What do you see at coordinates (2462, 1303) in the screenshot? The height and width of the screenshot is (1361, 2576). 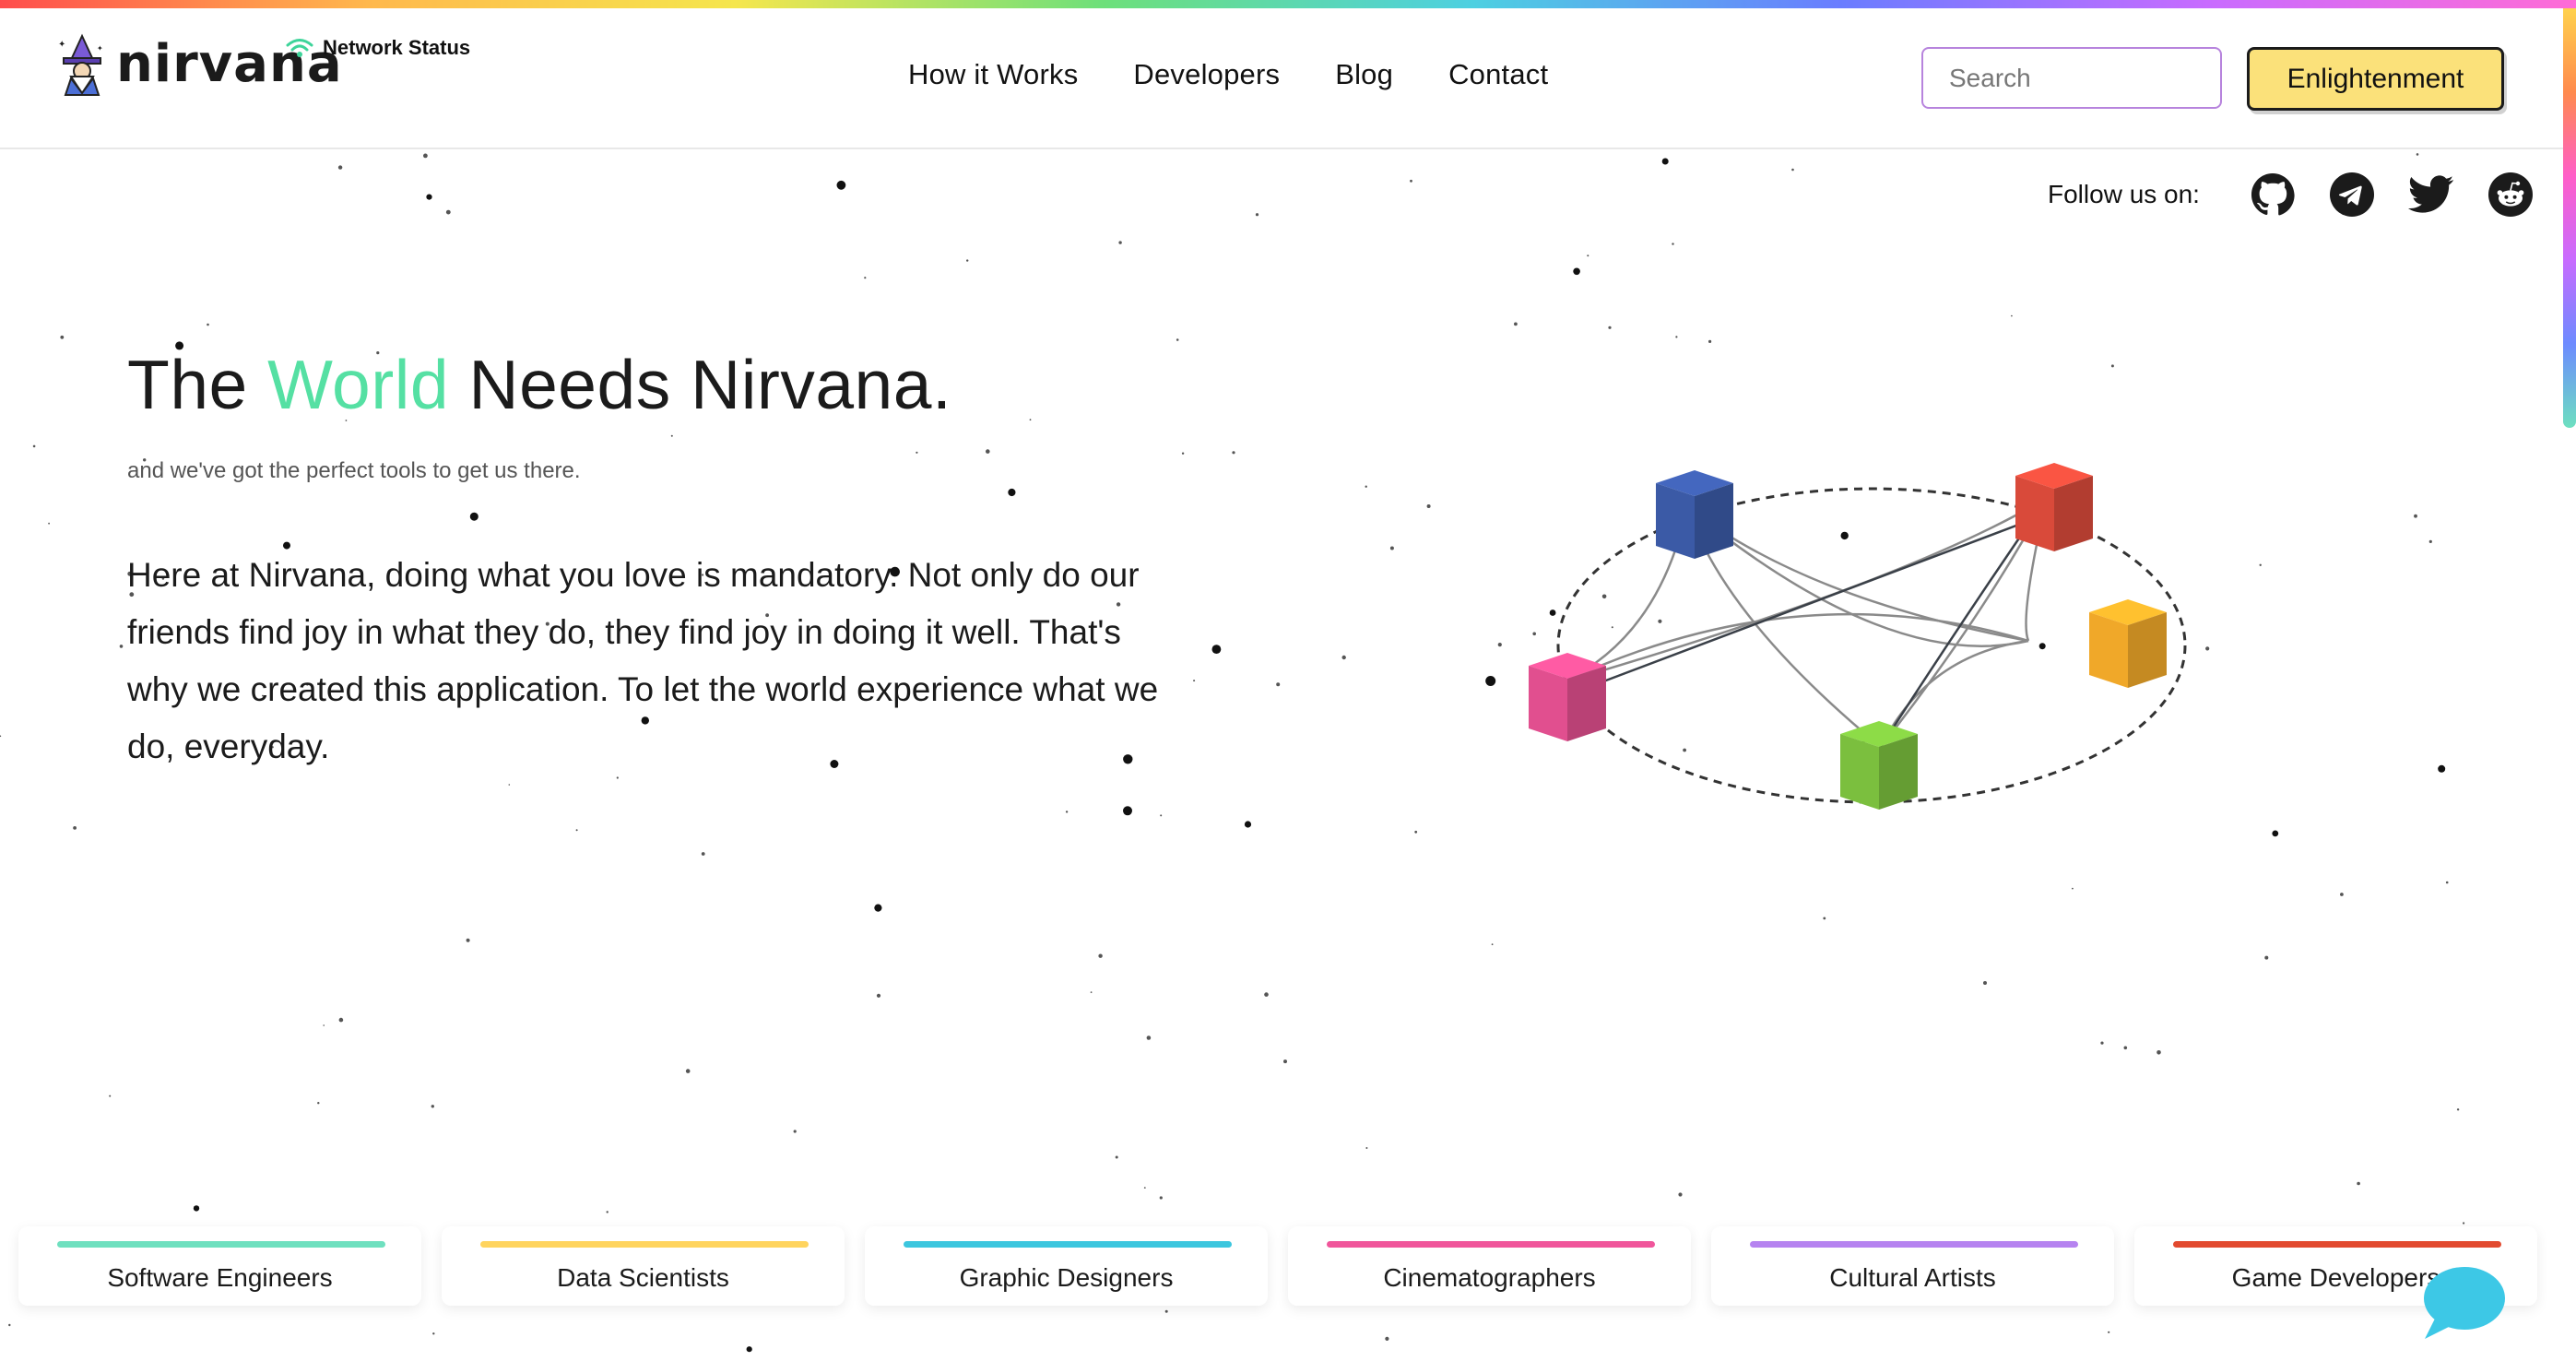 I see `chat-bubble-icon` at bounding box center [2462, 1303].